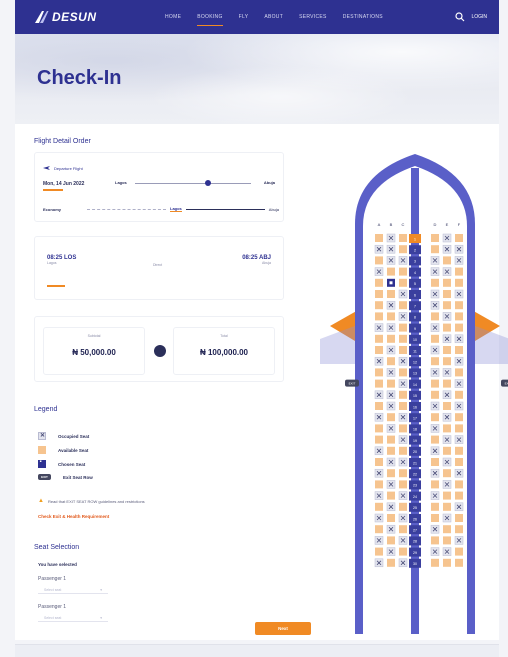 The width and height of the screenshot is (508, 657). What do you see at coordinates (244, 17) in the screenshot?
I see `nav-link-fly: FLY` at bounding box center [244, 17].